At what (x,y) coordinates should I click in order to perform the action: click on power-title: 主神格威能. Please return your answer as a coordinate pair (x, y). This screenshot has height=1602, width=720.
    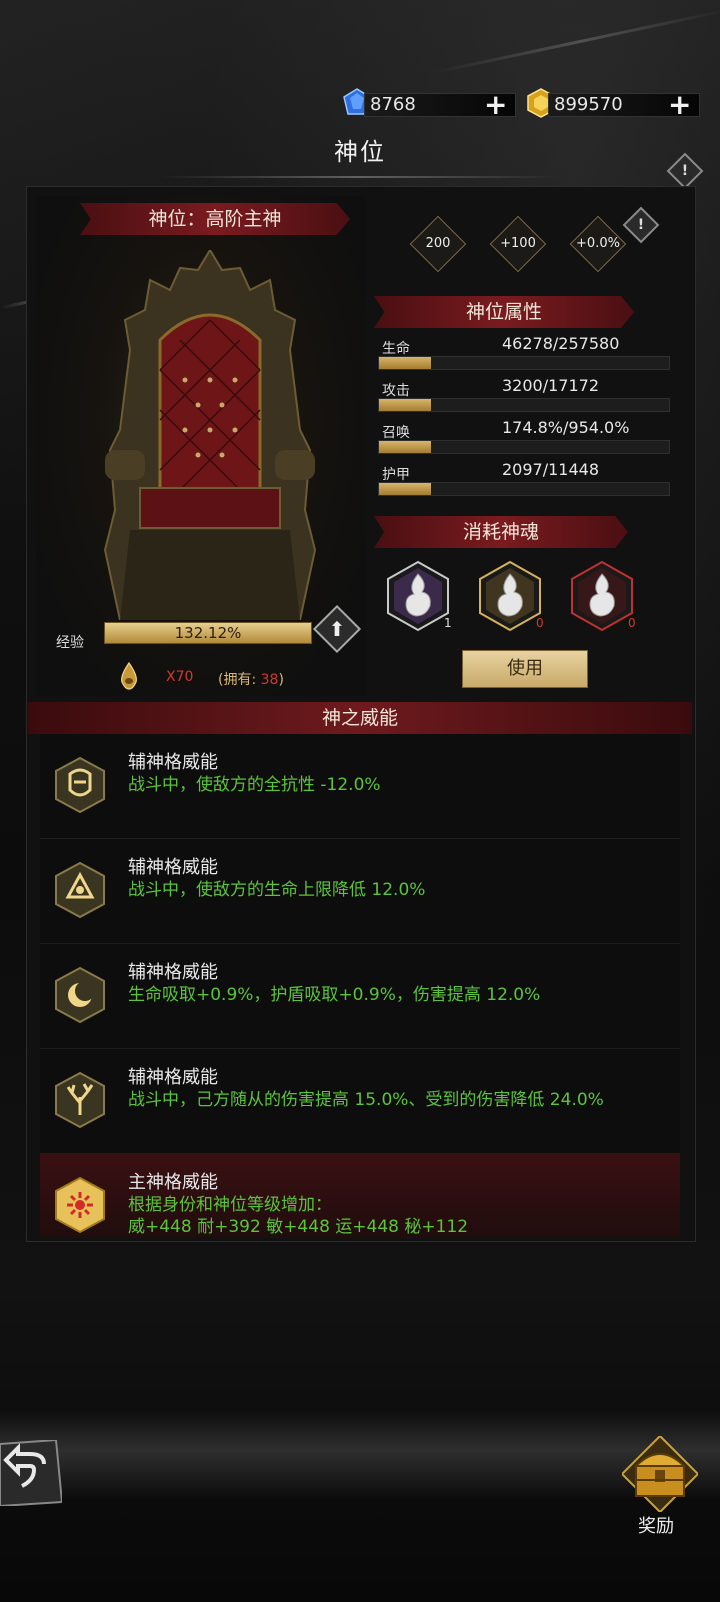
    Looking at the image, I should click on (173, 1182).